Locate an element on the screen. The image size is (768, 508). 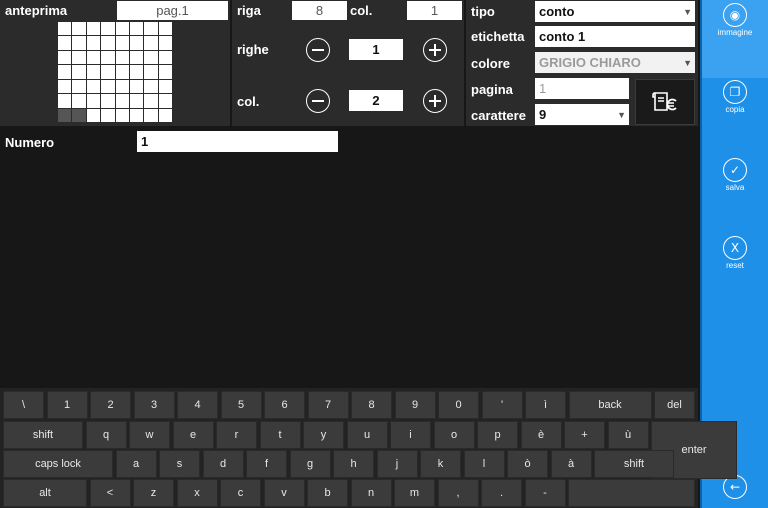
key-n: n is located at coordinates (371, 493).